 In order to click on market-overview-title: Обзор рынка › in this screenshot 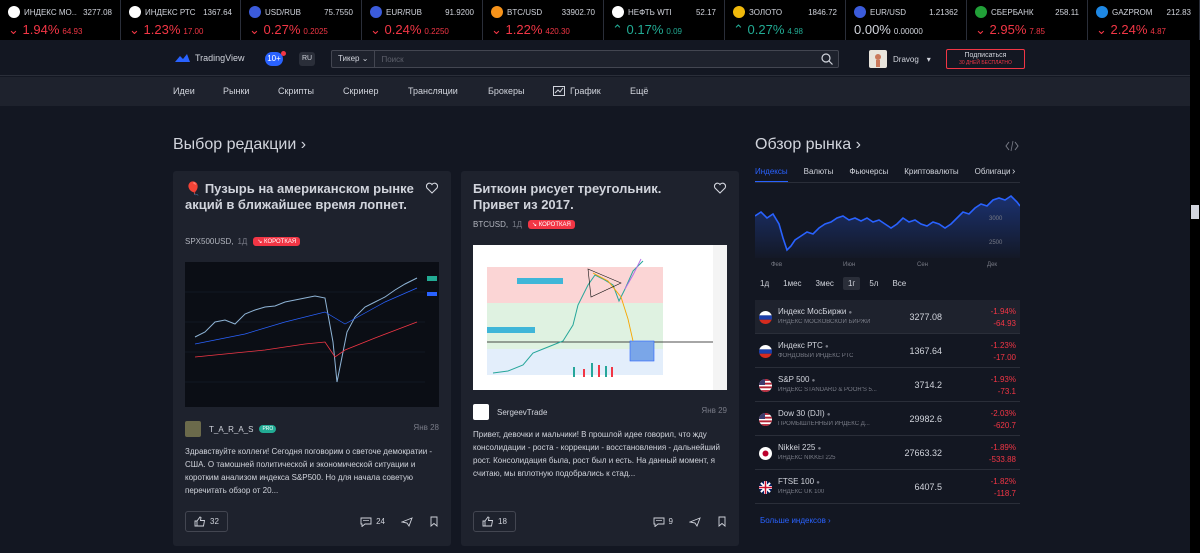, I will do `click(808, 145)`.